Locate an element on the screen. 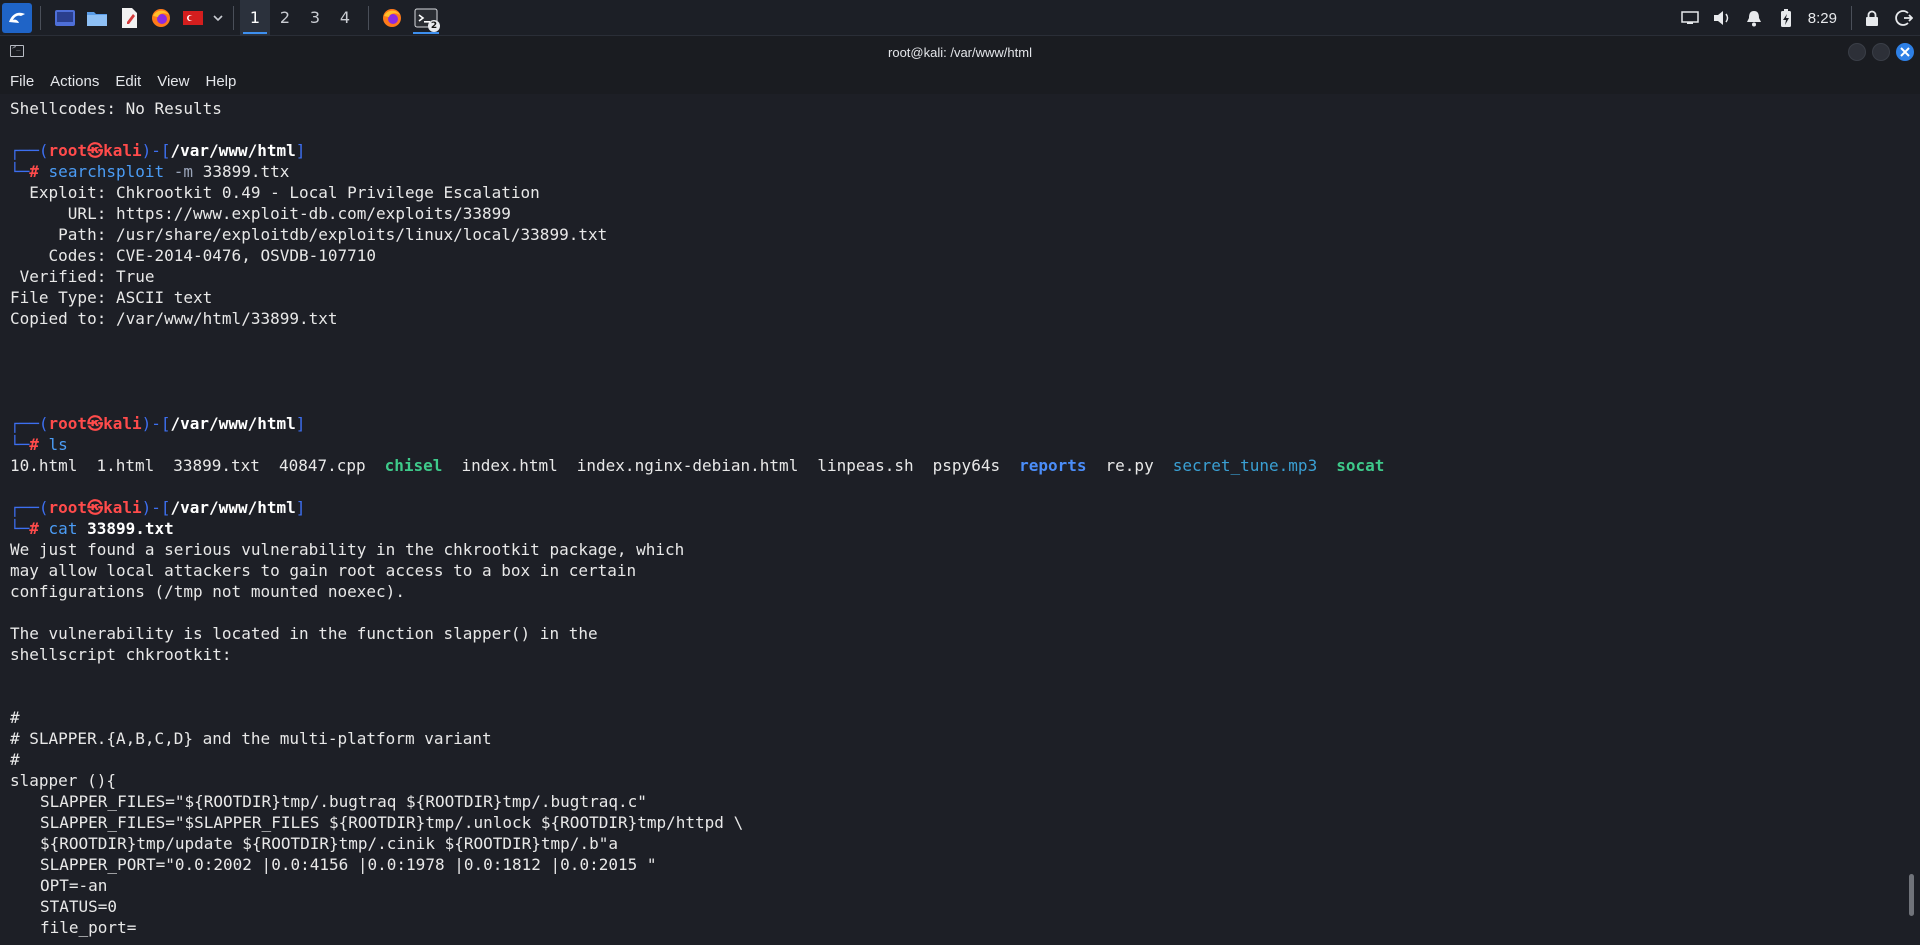 The image size is (1920, 945). menu-edit: Edit is located at coordinates (128, 81).